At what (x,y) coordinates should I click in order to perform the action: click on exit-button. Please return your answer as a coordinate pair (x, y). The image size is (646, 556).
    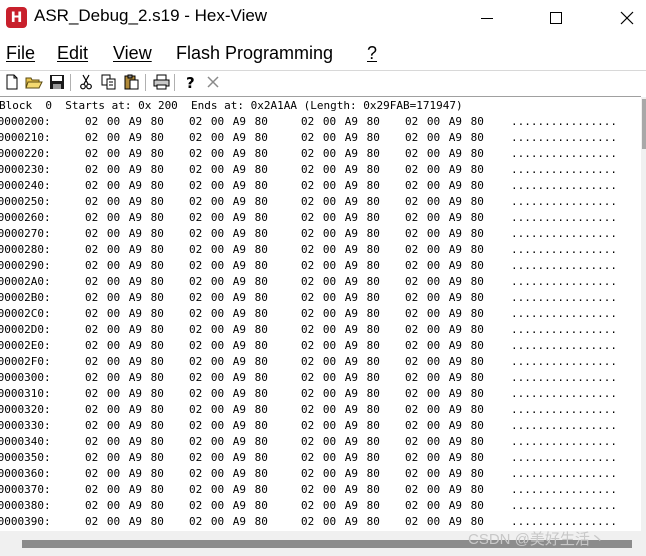
    Looking at the image, I should click on (213, 82).